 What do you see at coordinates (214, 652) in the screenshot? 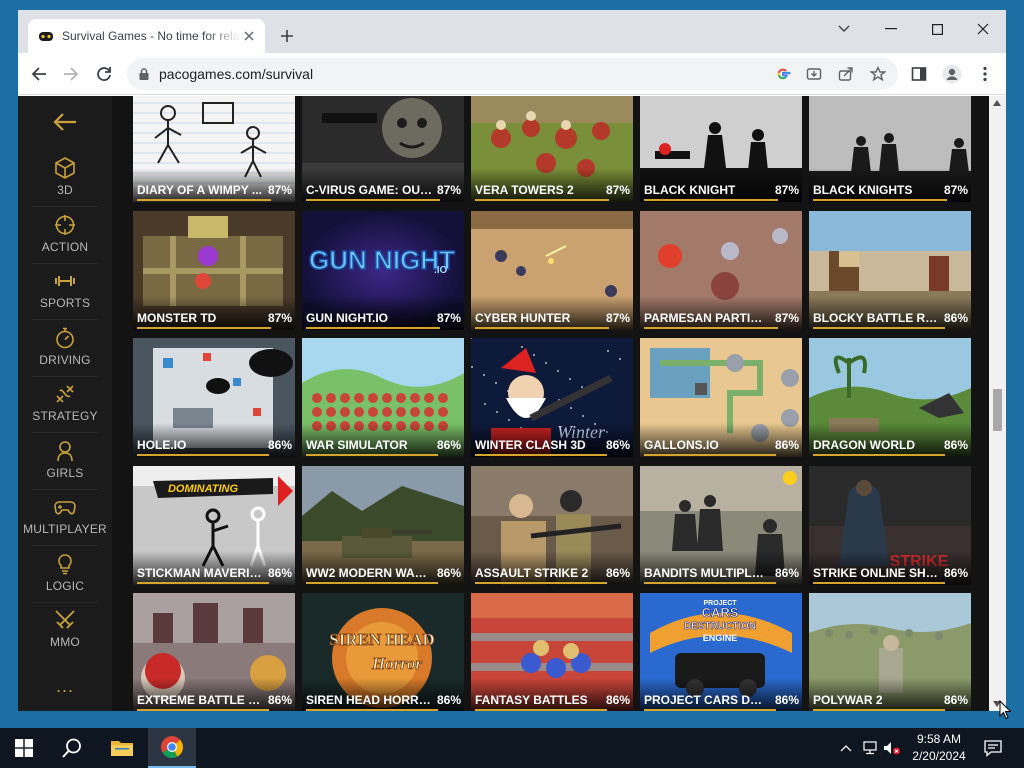
I see `game-card: EXTREME BATTLE PI... 86%` at bounding box center [214, 652].